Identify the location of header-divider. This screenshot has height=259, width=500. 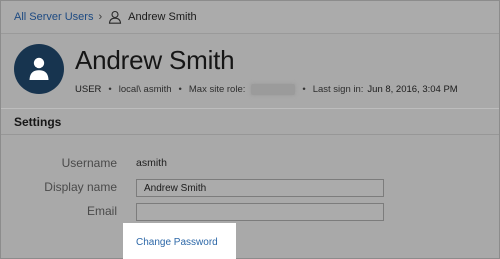
(250, 108).